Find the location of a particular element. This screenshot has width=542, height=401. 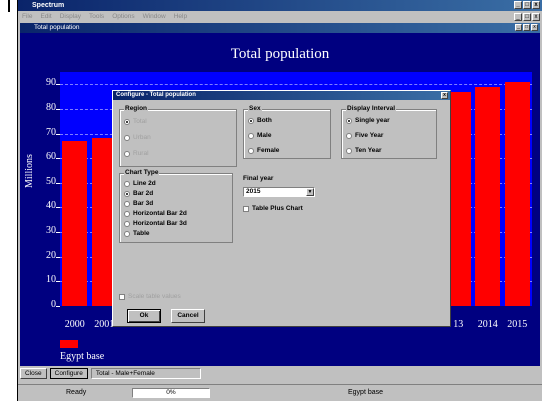

radio-label: Female is located at coordinates (268, 150).